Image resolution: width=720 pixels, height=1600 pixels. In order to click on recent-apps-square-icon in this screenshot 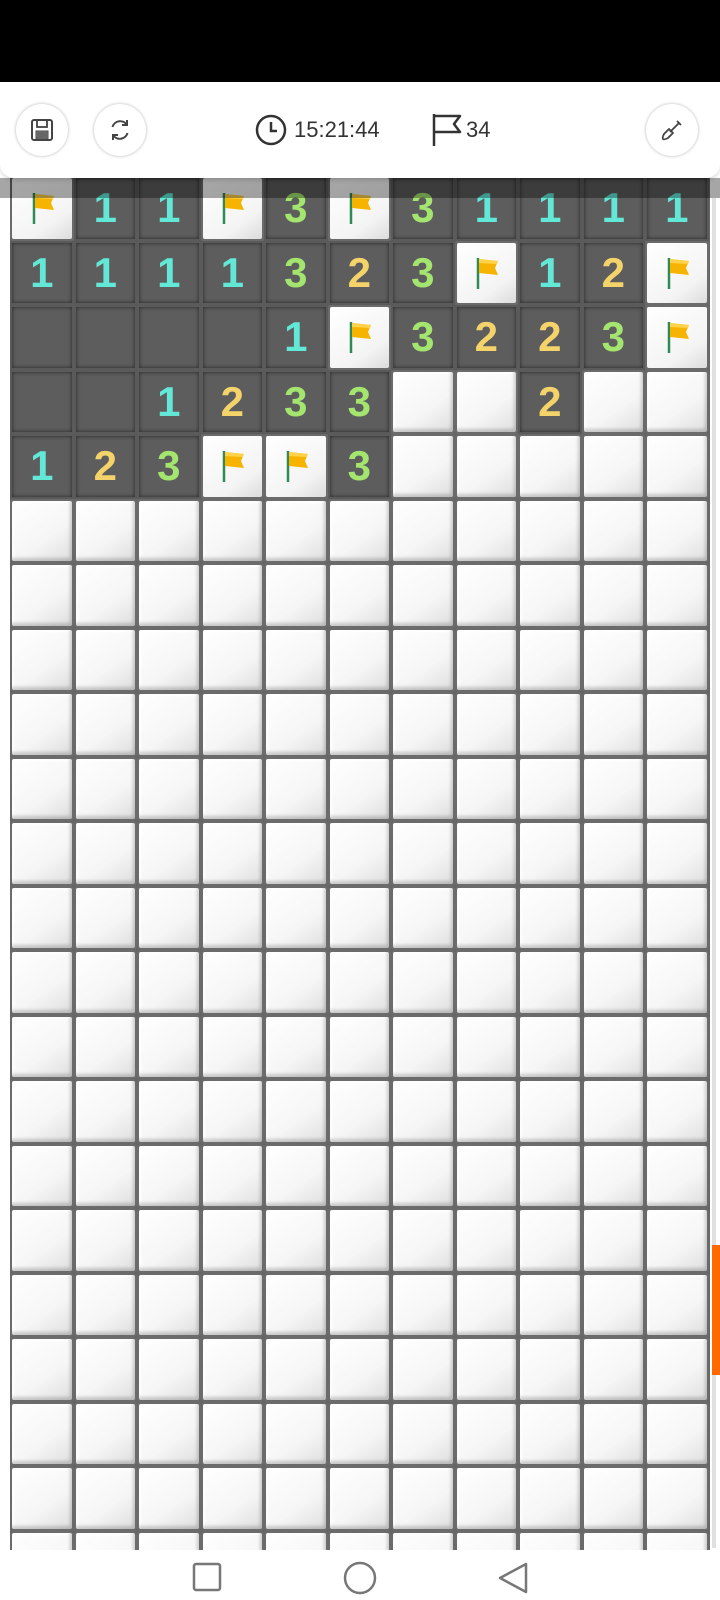, I will do `click(207, 1577)`.